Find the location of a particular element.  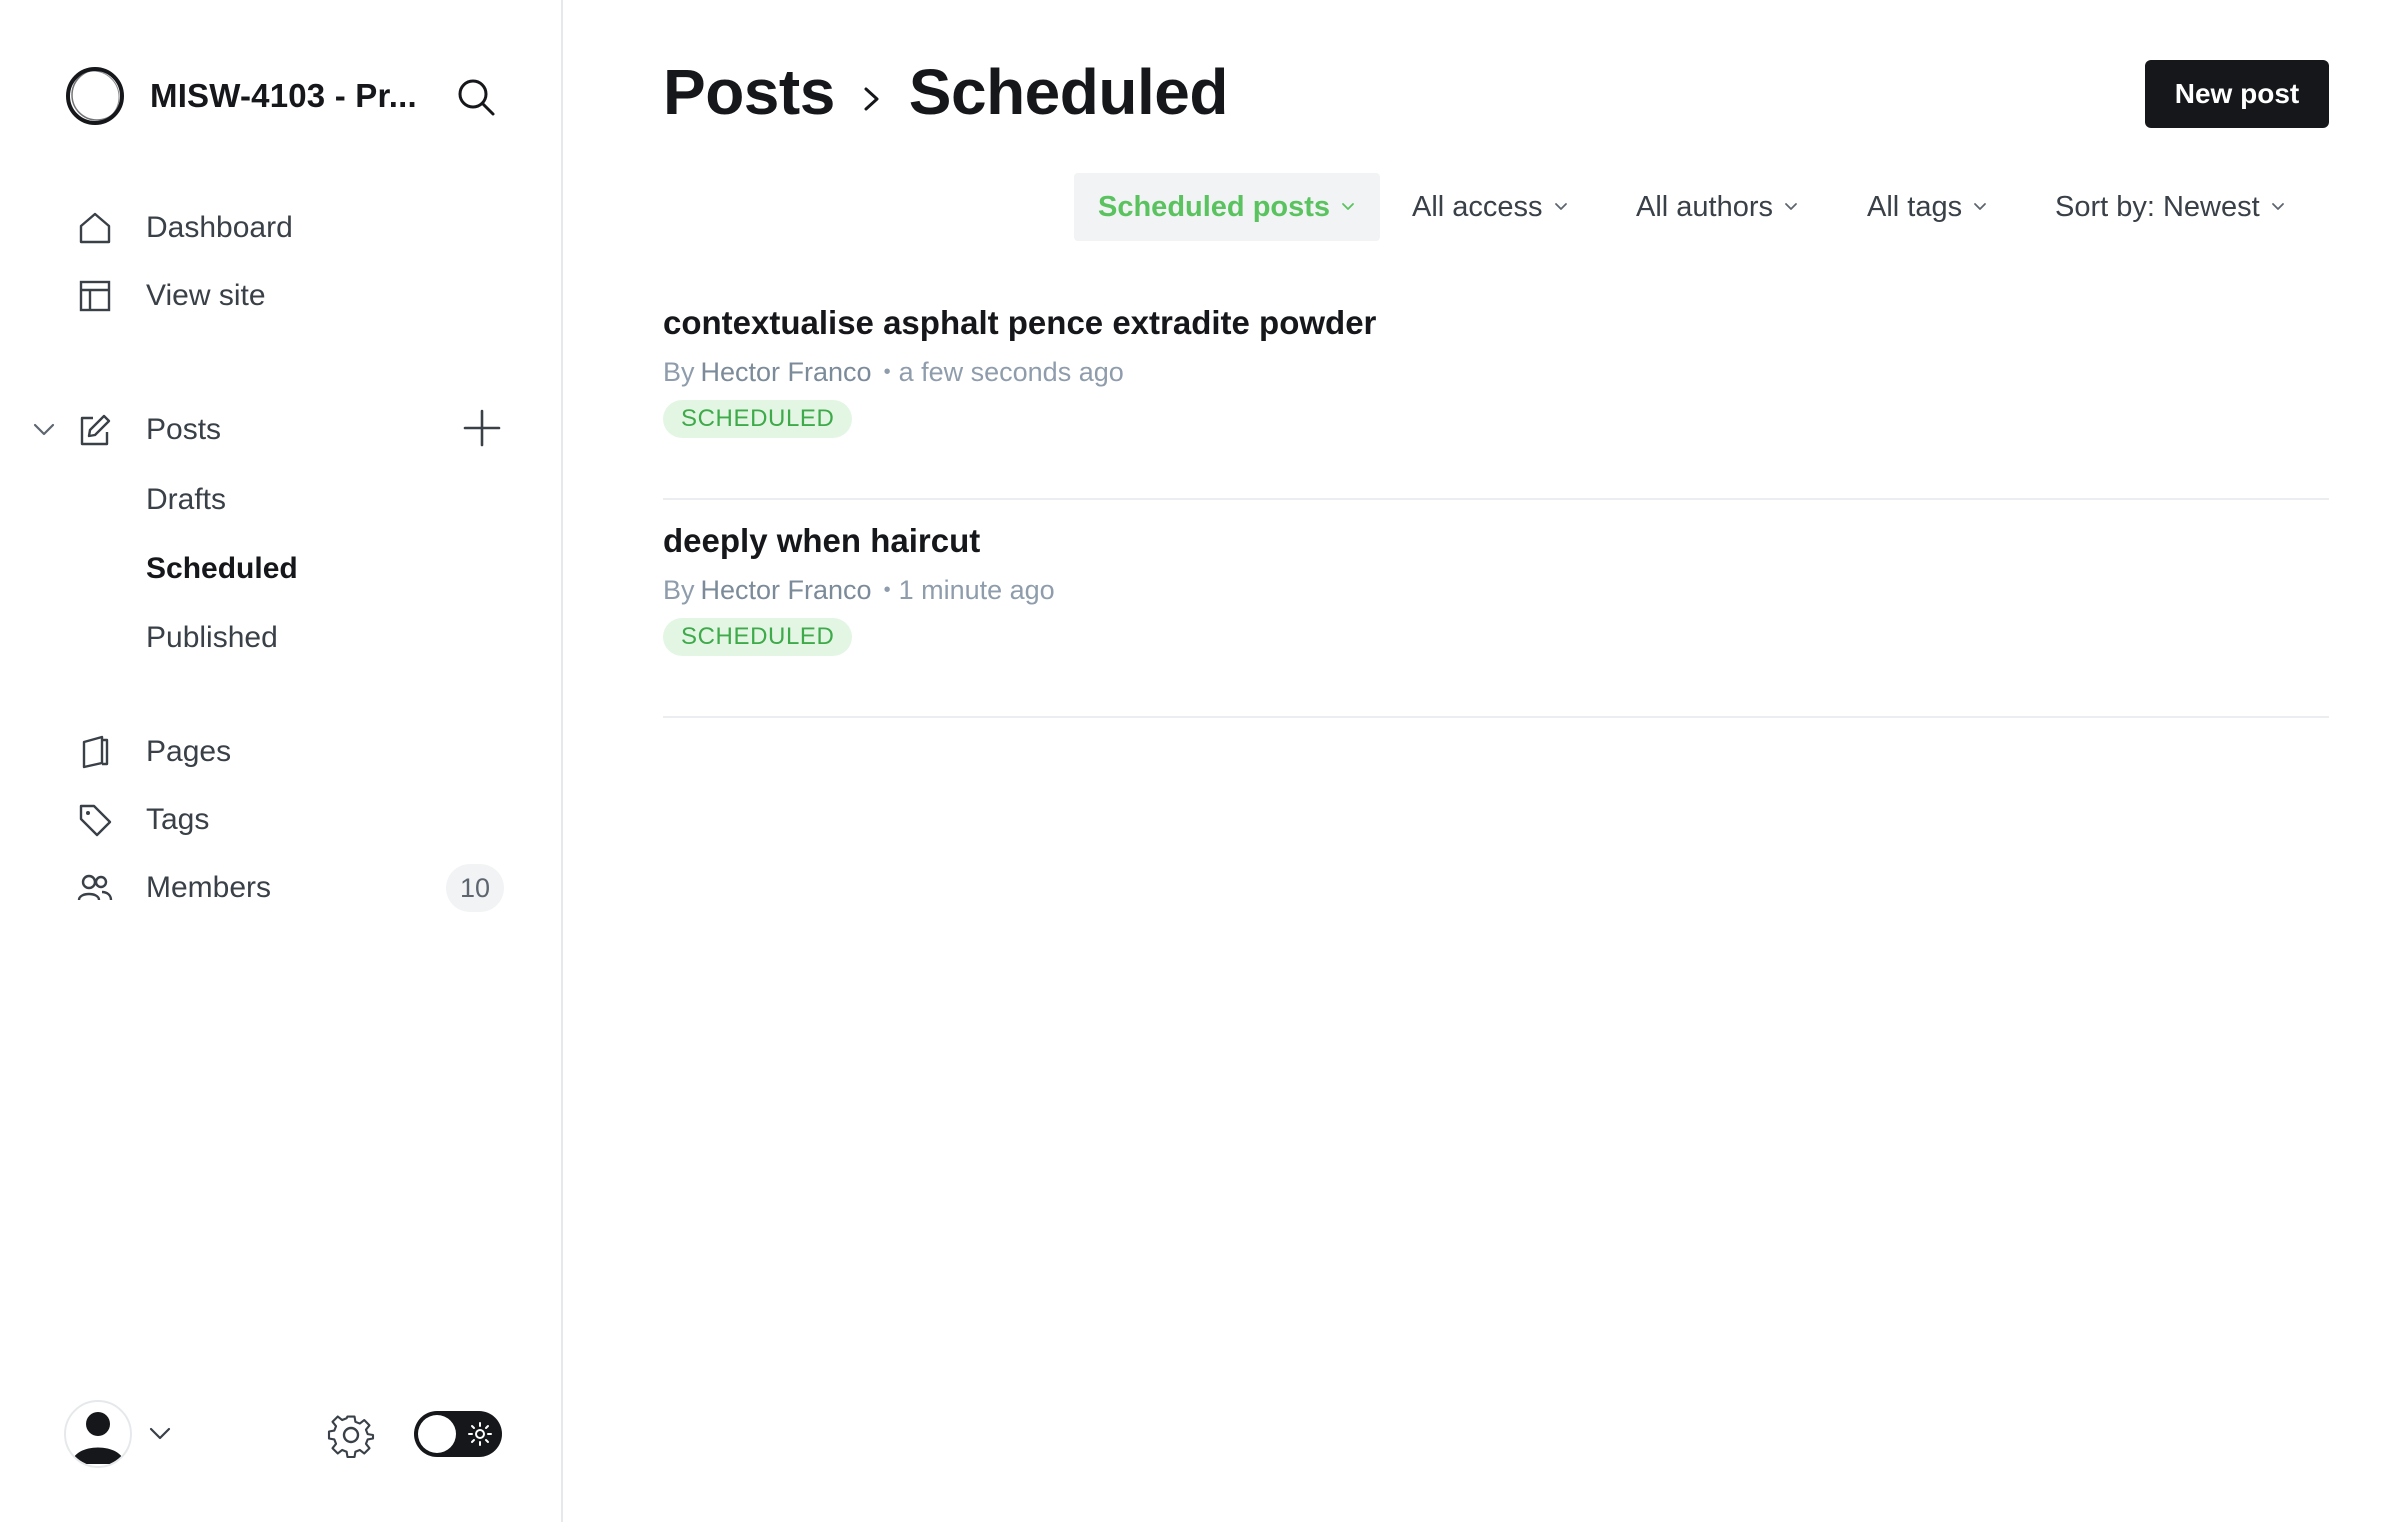

sidebar-item-tags: Tags is located at coordinates (142, 820).